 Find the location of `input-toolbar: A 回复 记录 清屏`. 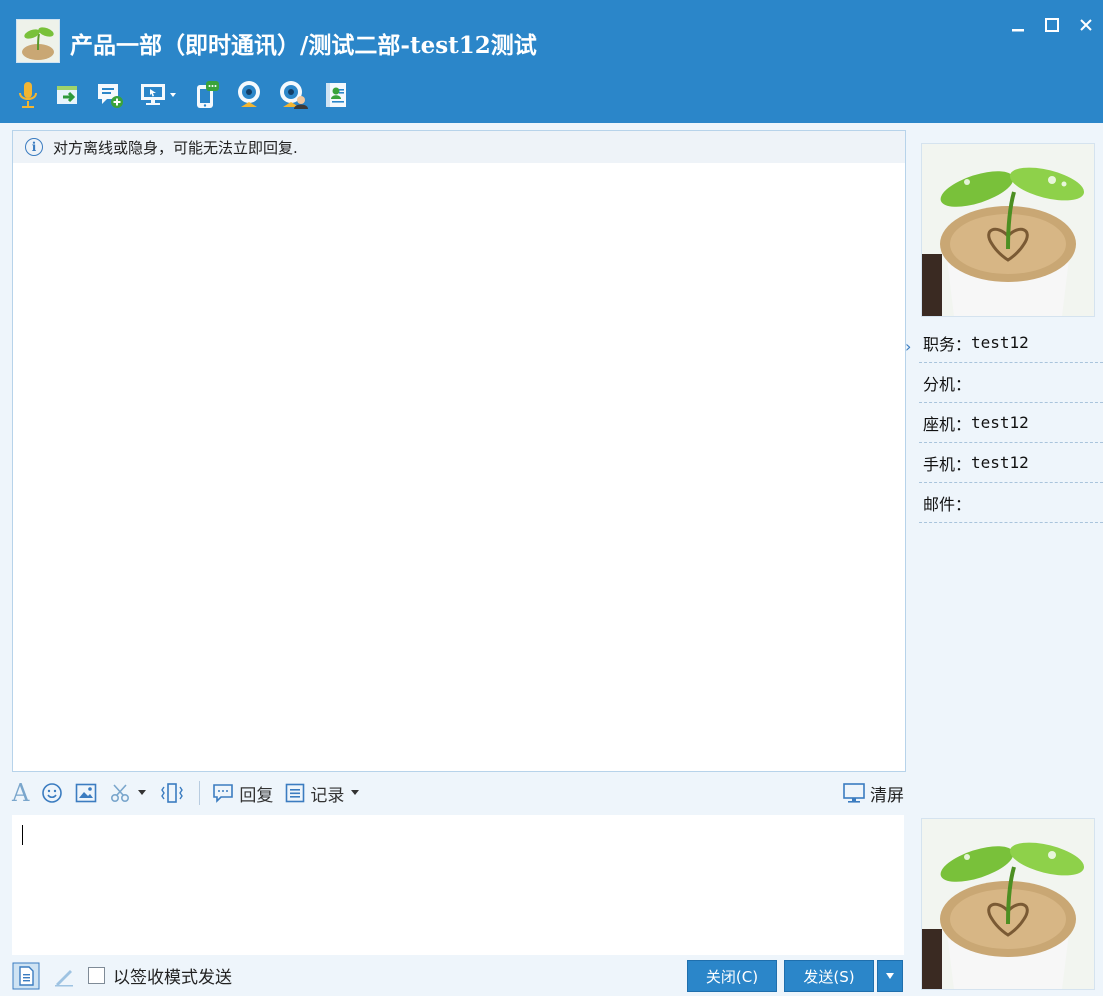

input-toolbar: A 回复 记录 清屏 is located at coordinates (458, 793).